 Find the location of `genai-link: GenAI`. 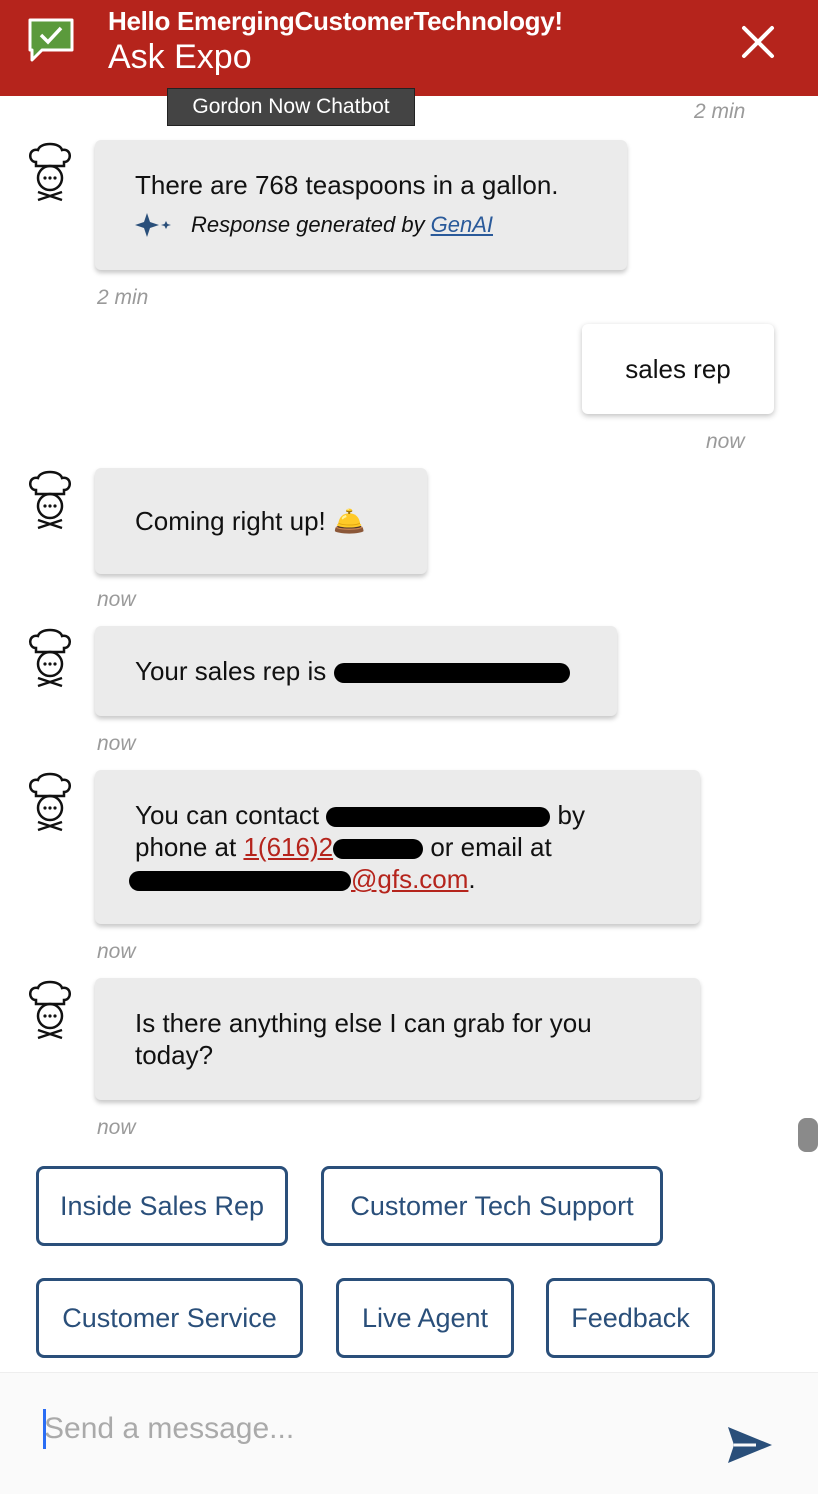

genai-link: GenAI is located at coordinates (462, 225).